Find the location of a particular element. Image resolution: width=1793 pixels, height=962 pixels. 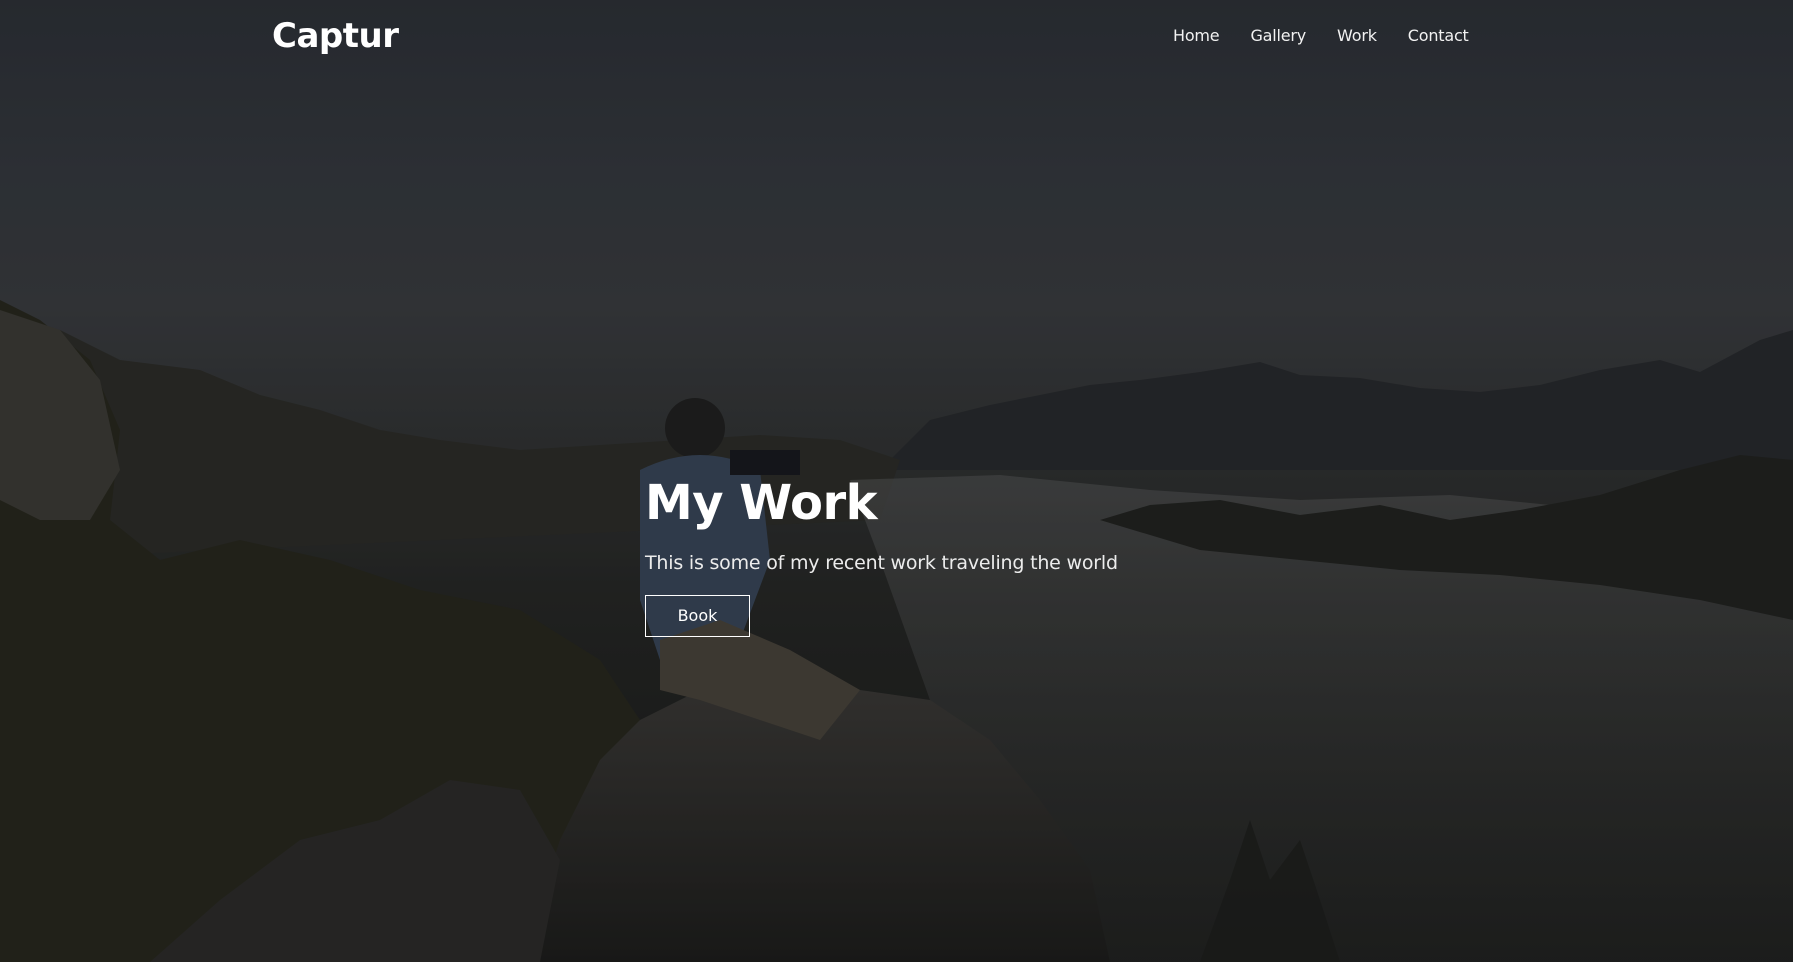

book-button: Book is located at coordinates (697, 616).